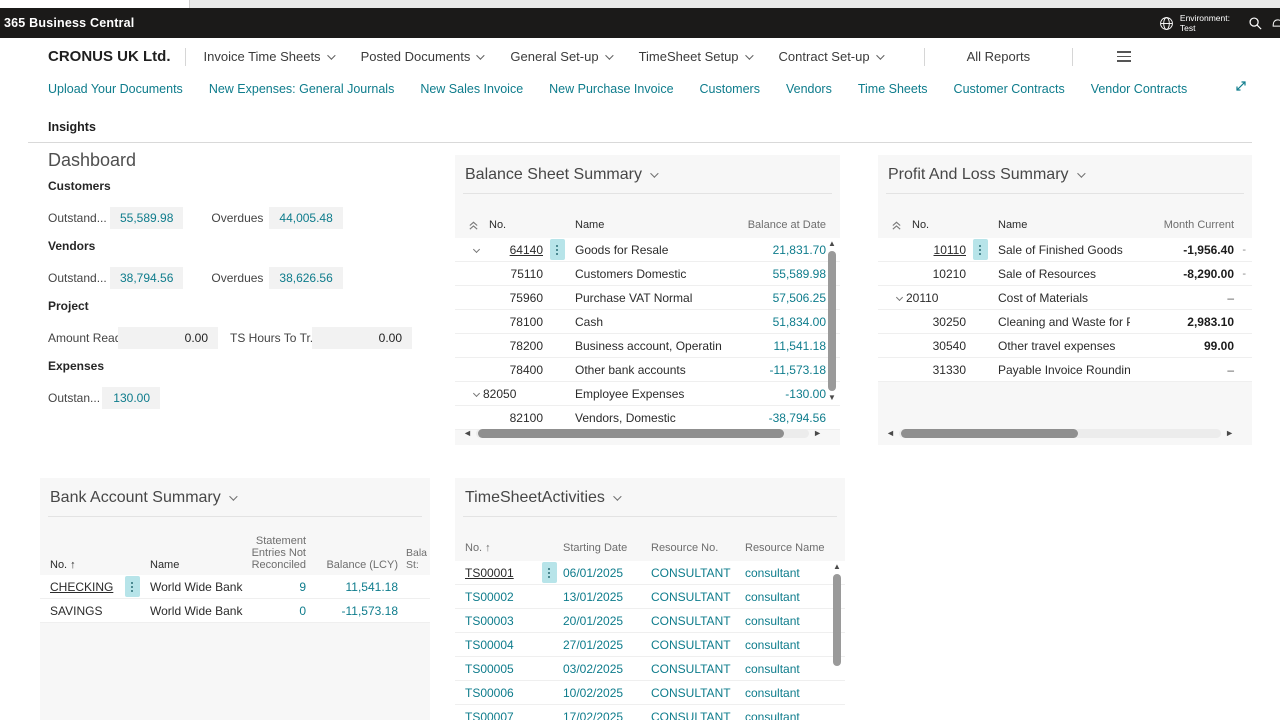  I want to click on table-row: TS00001 06/01/2025 CONSULTANT consultant, so click(650, 573).